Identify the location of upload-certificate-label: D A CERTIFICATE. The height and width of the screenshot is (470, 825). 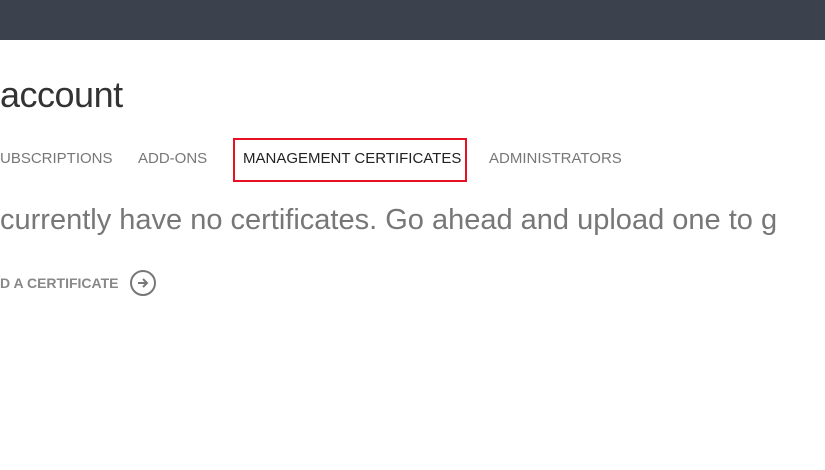
(59, 283).